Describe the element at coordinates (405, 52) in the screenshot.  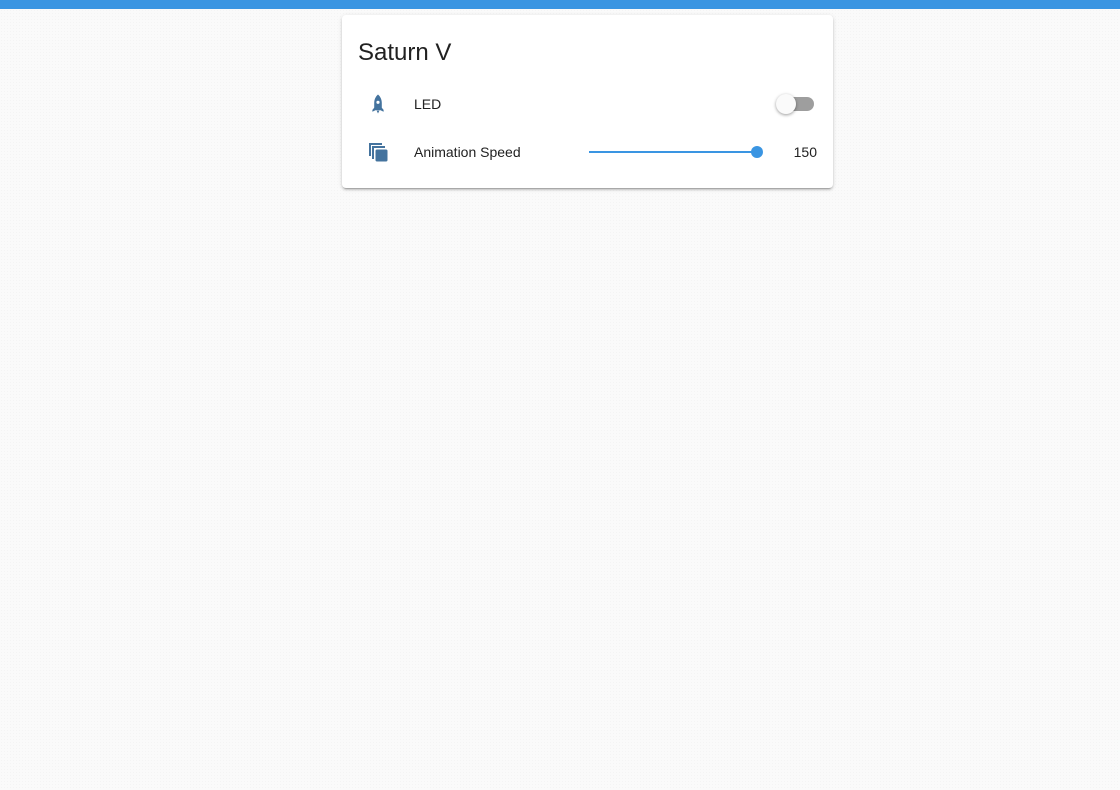
I see `card-title: Saturn V` at that location.